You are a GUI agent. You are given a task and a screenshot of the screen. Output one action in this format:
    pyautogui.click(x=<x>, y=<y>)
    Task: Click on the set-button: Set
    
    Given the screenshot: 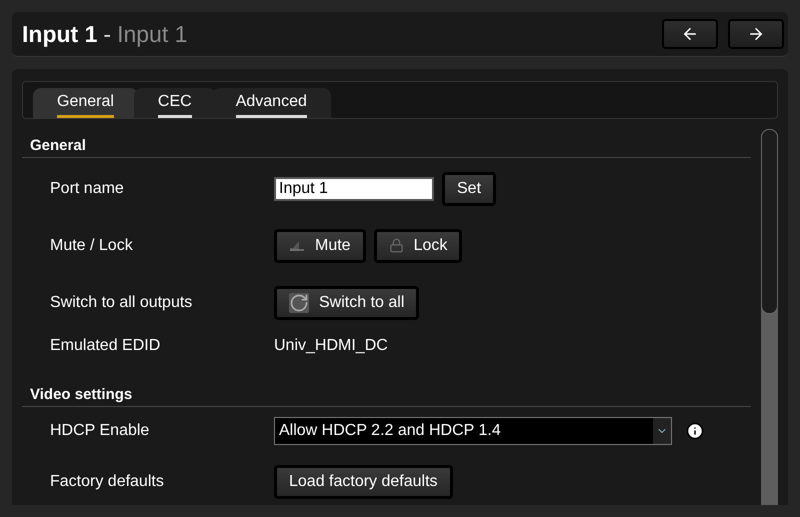 What is the action you would take?
    pyautogui.click(x=469, y=189)
    